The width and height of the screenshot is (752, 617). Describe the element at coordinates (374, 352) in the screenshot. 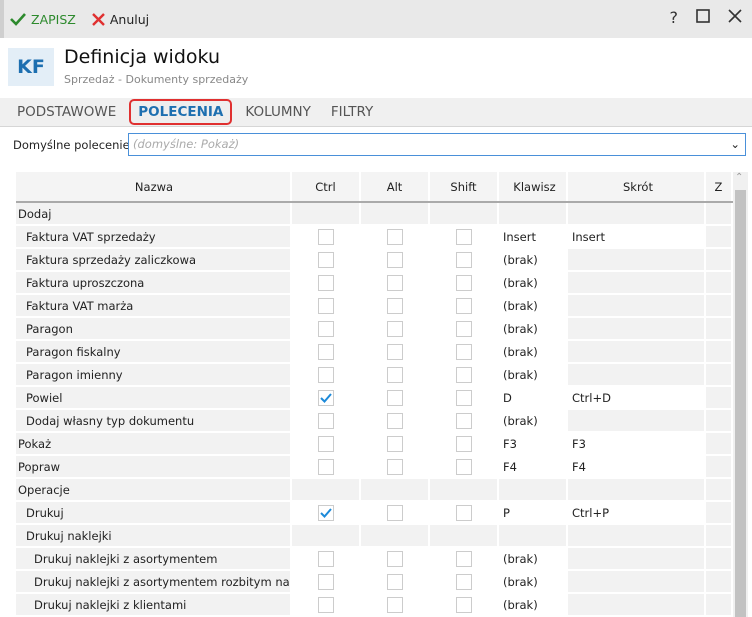

I see `table-row: Paragon fiskalny (brak)` at that location.